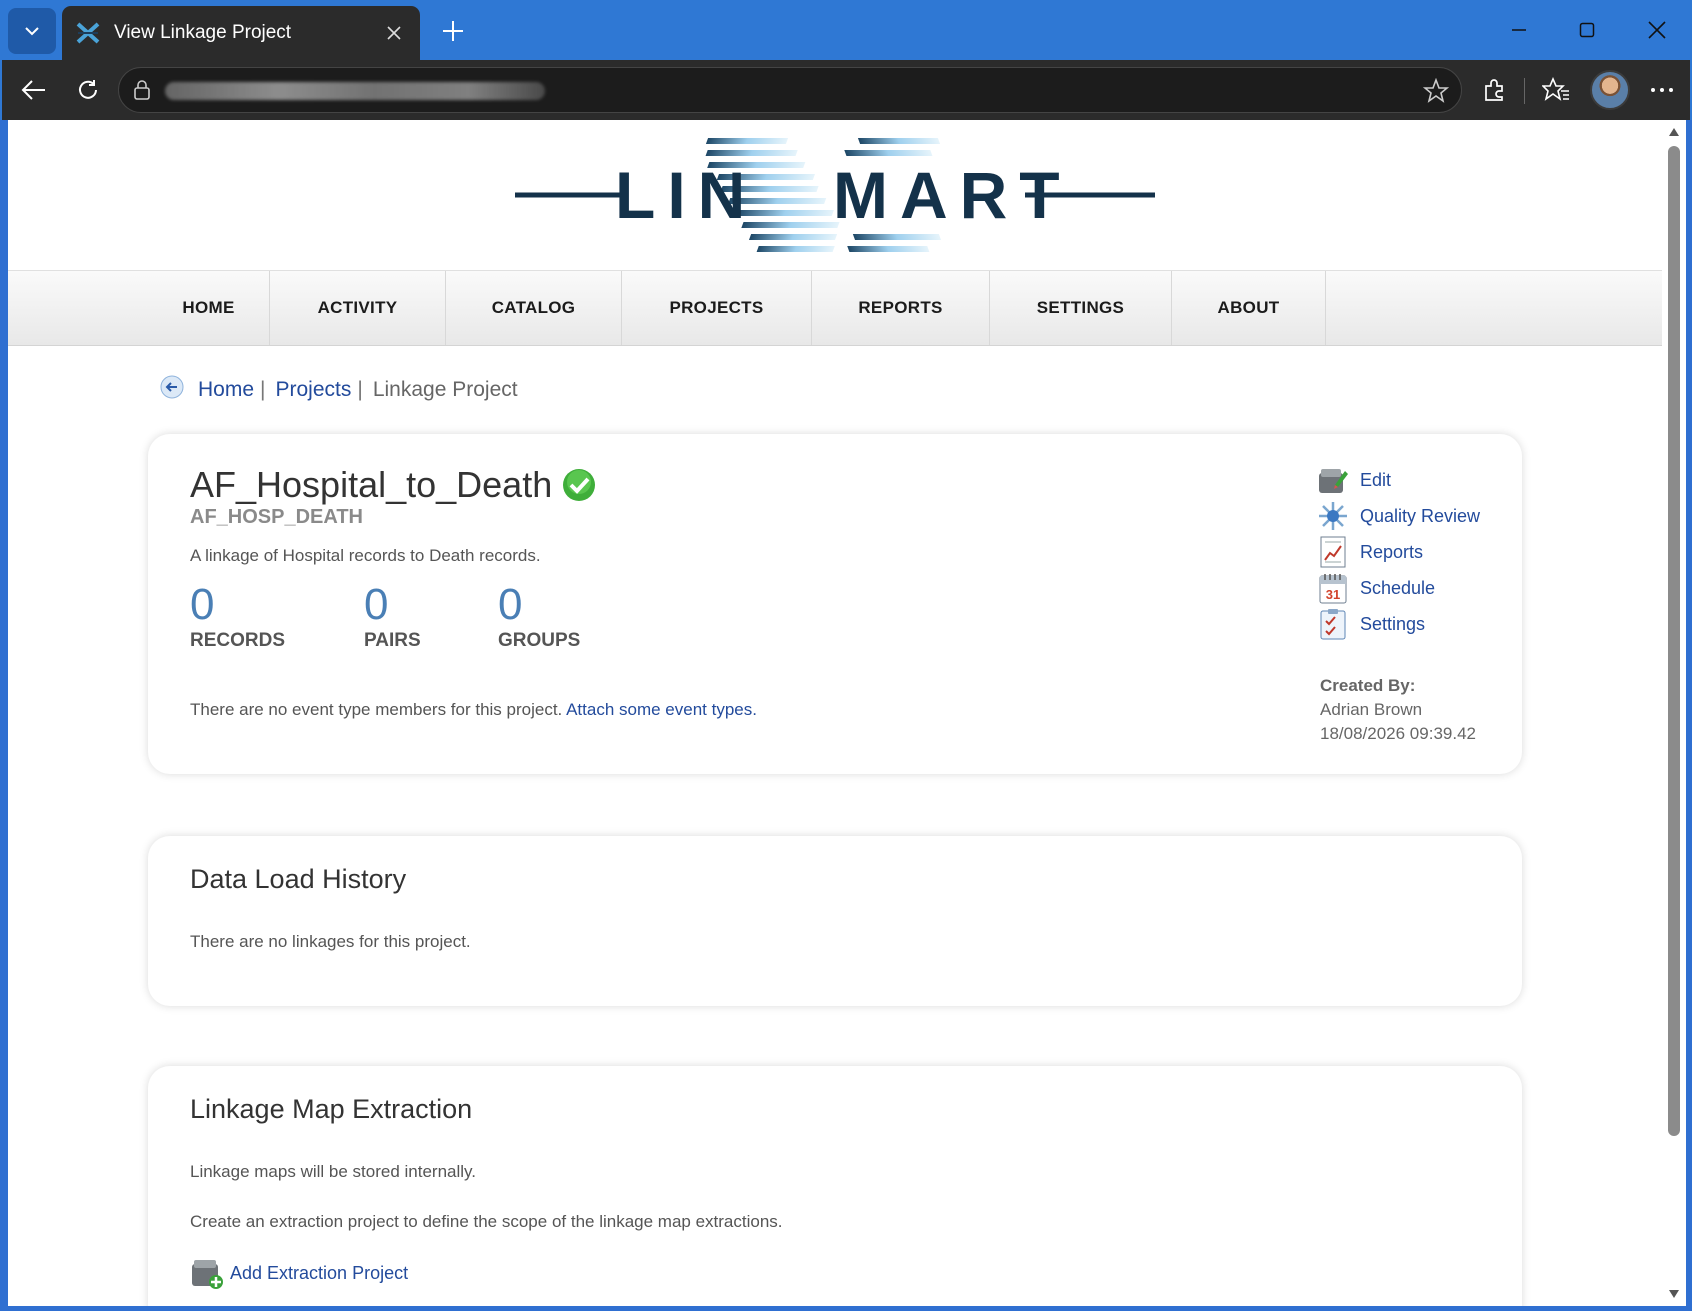  What do you see at coordinates (32, 31) in the screenshot?
I see `tab-actions-button` at bounding box center [32, 31].